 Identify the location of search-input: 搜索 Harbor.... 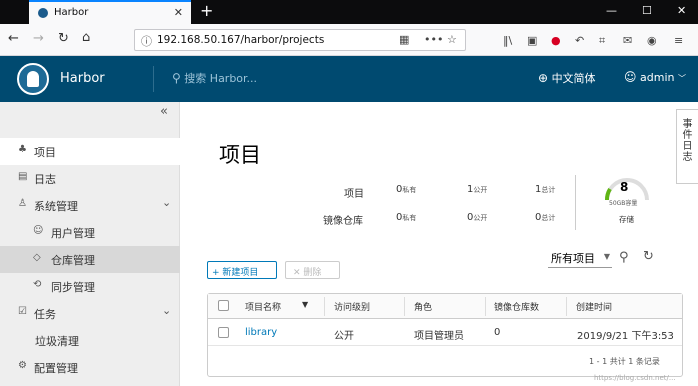
(220, 78).